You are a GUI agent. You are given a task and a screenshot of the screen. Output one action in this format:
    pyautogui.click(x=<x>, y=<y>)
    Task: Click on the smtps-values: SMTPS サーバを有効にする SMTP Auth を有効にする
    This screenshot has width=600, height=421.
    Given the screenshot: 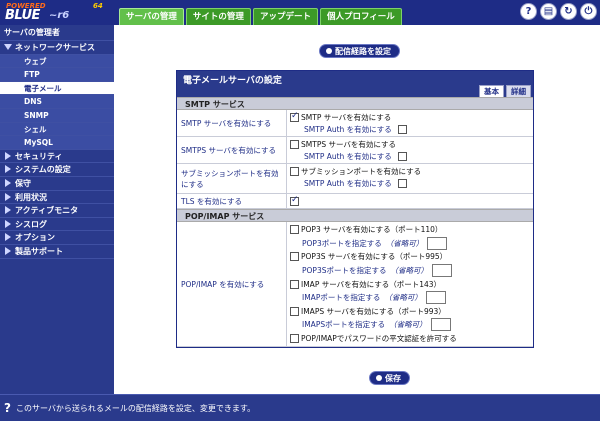 What is the action you would take?
    pyautogui.click(x=410, y=150)
    